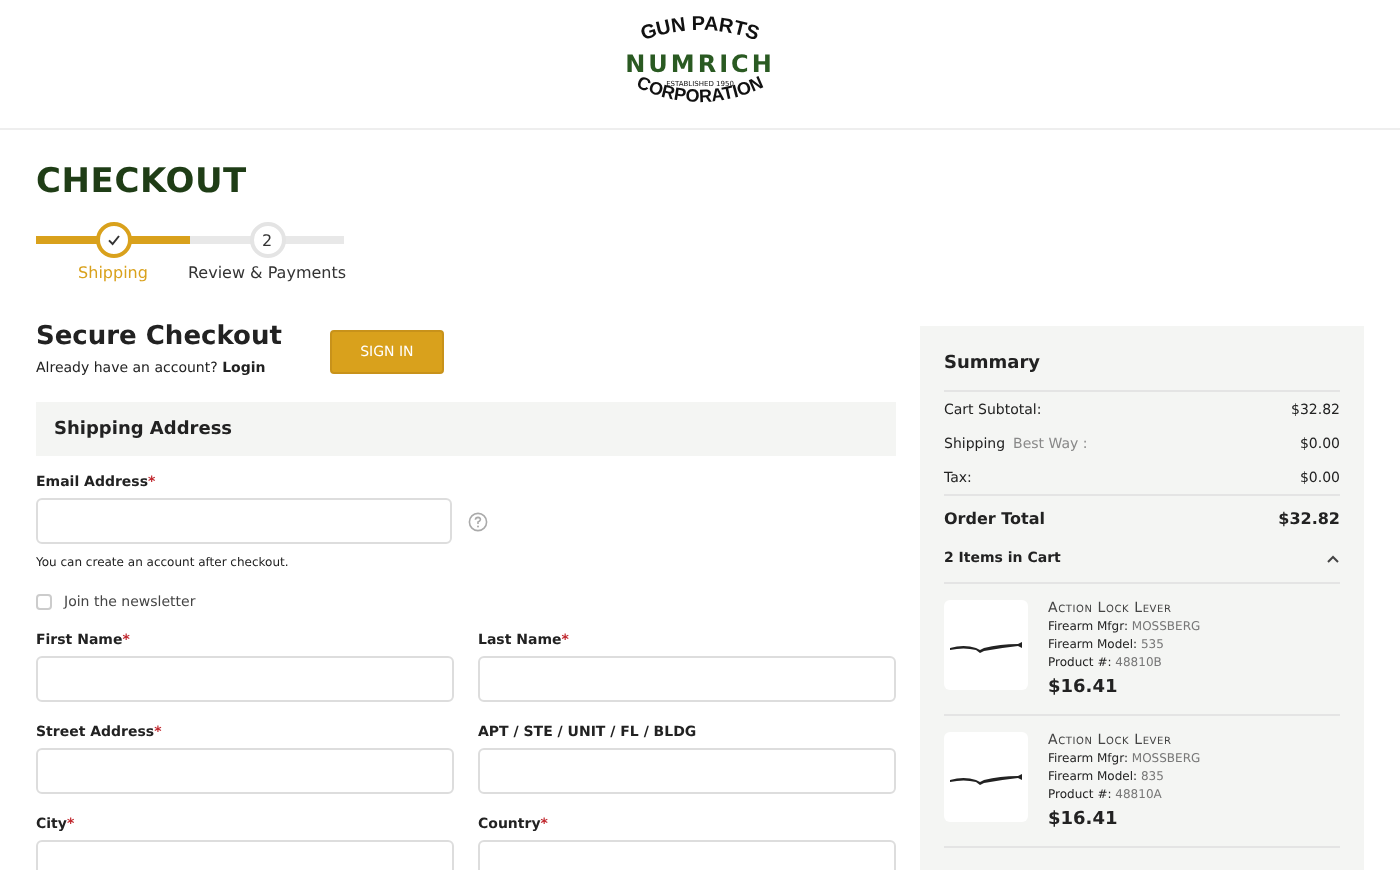 This screenshot has width=1400, height=870. What do you see at coordinates (244, 521) in the screenshot?
I see `email-input` at bounding box center [244, 521].